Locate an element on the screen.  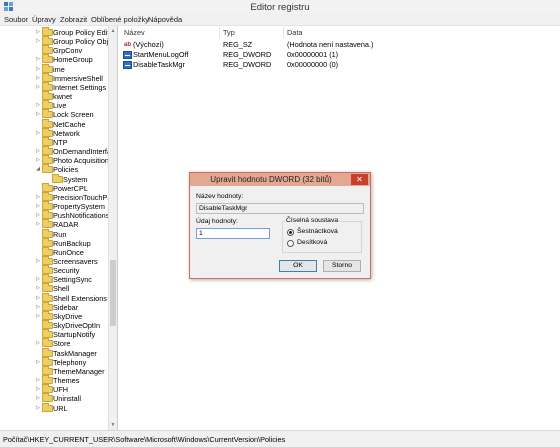
hex-radio is located at coordinates (290, 232).